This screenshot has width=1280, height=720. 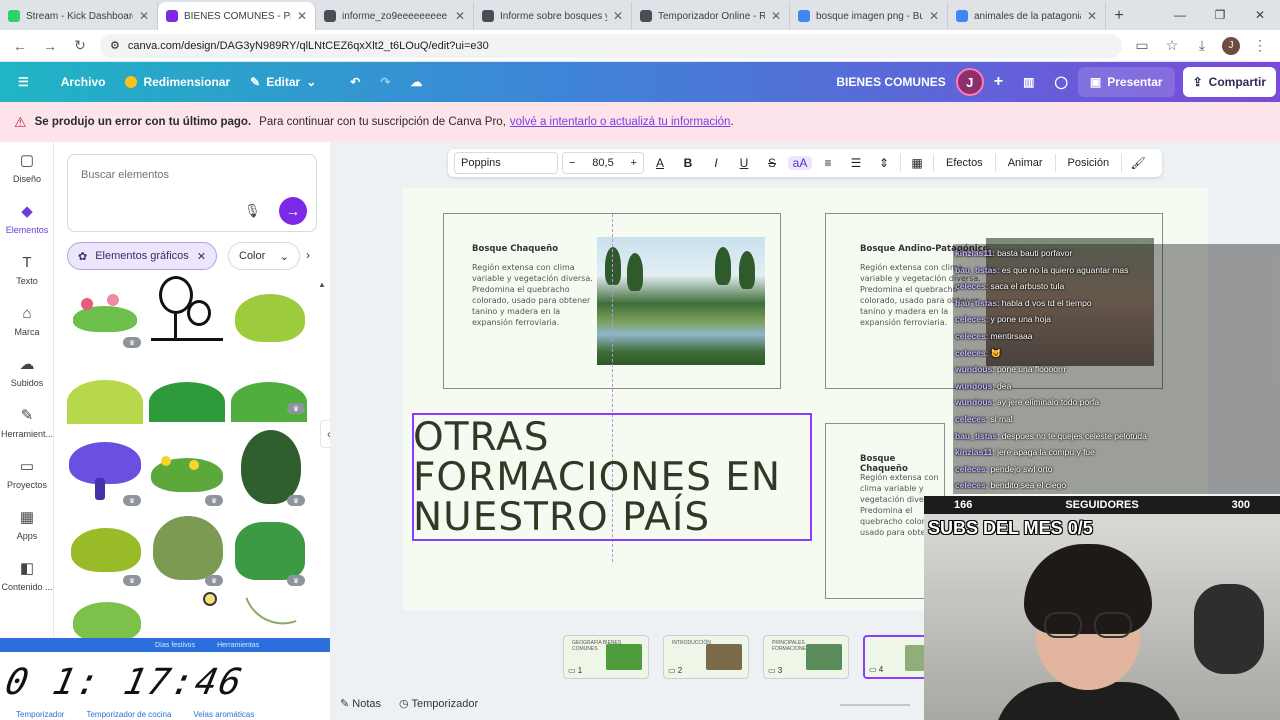 What do you see at coordinates (201, 256) in the screenshot?
I see `remove-filter-icon: ✕` at bounding box center [201, 256].